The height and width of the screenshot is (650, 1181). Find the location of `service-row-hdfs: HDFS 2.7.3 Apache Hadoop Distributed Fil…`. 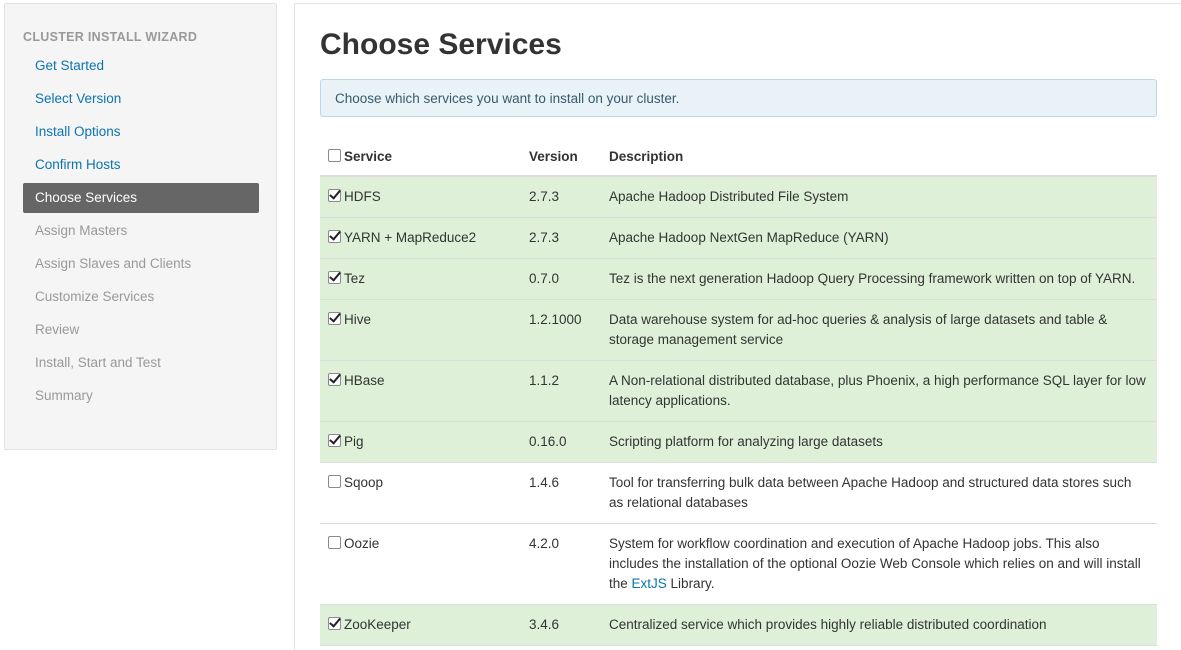

service-row-hdfs: HDFS 2.7.3 Apache Hadoop Distributed Fil… is located at coordinates (738, 197).